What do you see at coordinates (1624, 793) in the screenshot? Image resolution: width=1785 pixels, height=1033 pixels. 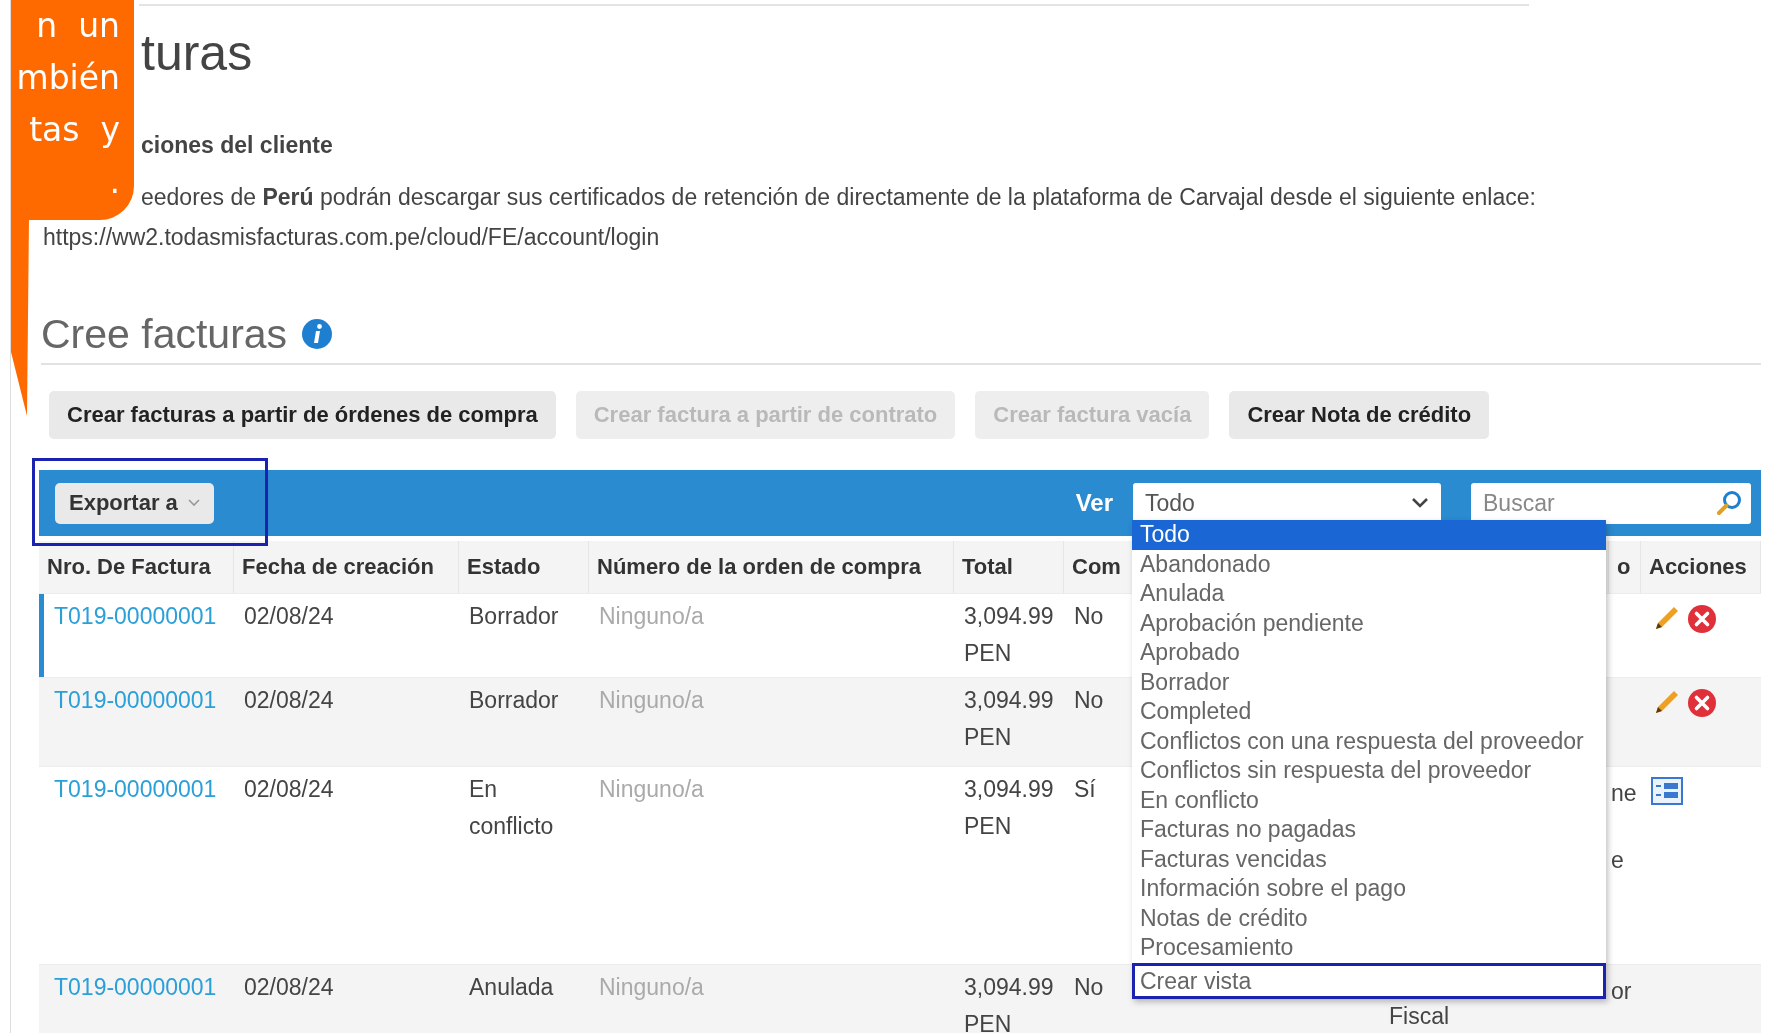 I see `table-cell: ne` at bounding box center [1624, 793].